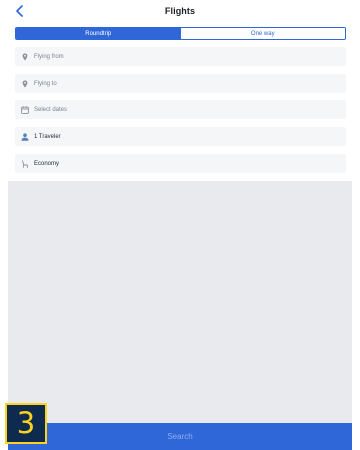 This screenshot has height=450, width=360. I want to click on travelers-value: 1 Traveler, so click(47, 136).